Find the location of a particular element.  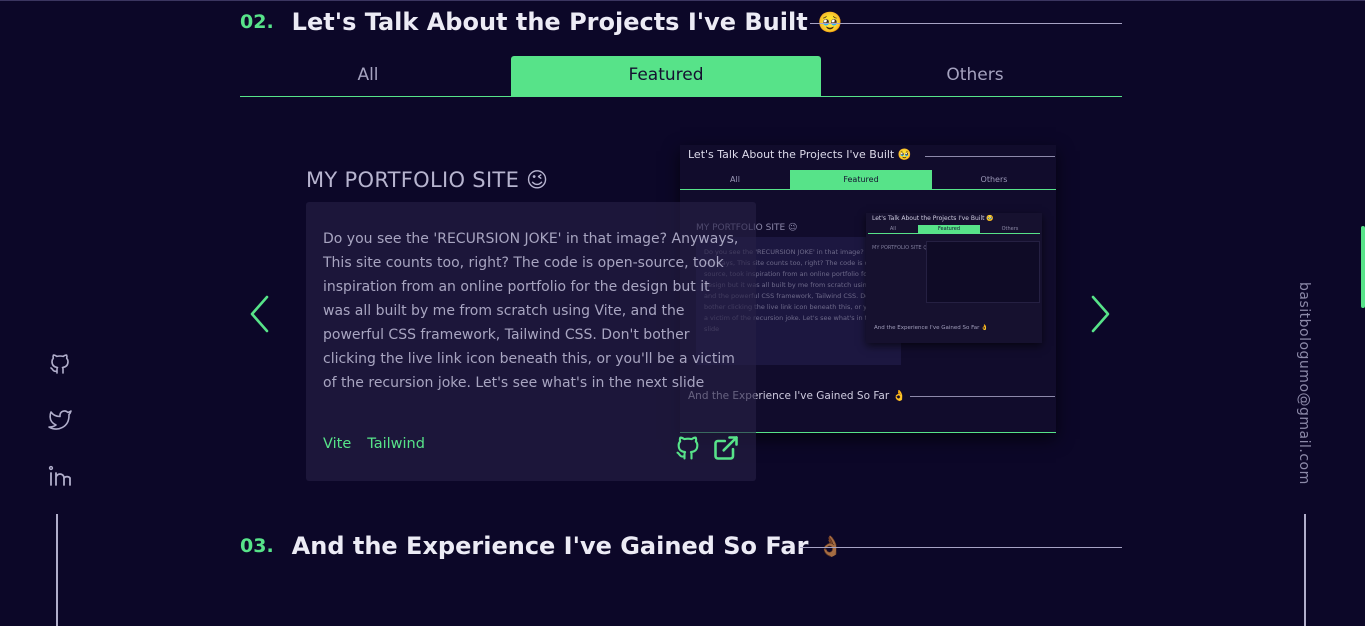

project-tabs: All Featured Others is located at coordinates (681, 76).